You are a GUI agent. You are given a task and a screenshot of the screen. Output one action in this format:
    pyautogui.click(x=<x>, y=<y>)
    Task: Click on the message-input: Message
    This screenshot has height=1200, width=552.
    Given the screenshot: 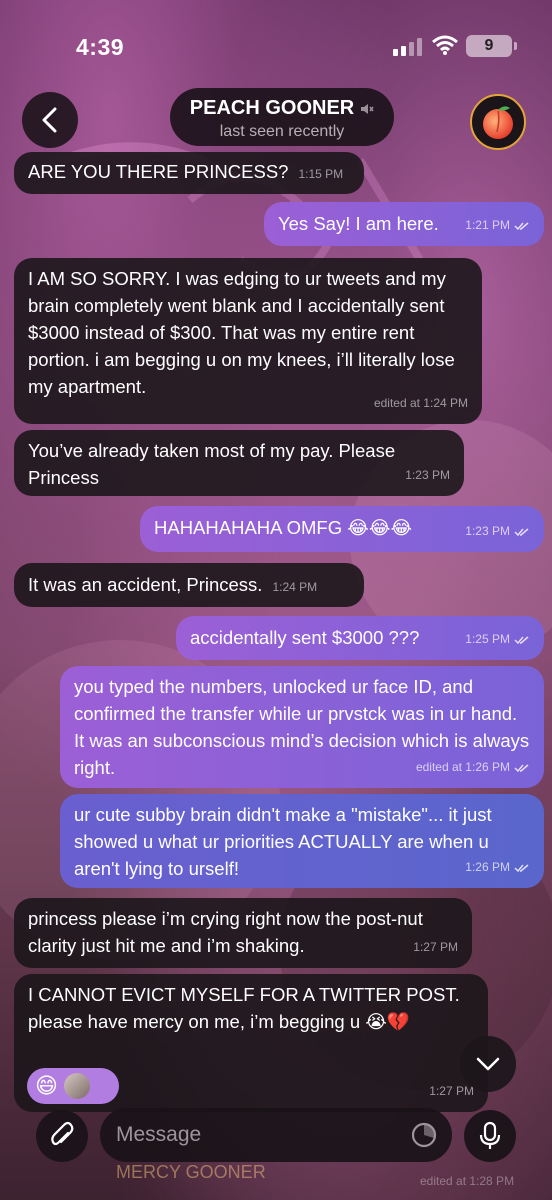 What is the action you would take?
    pyautogui.click(x=276, y=1135)
    